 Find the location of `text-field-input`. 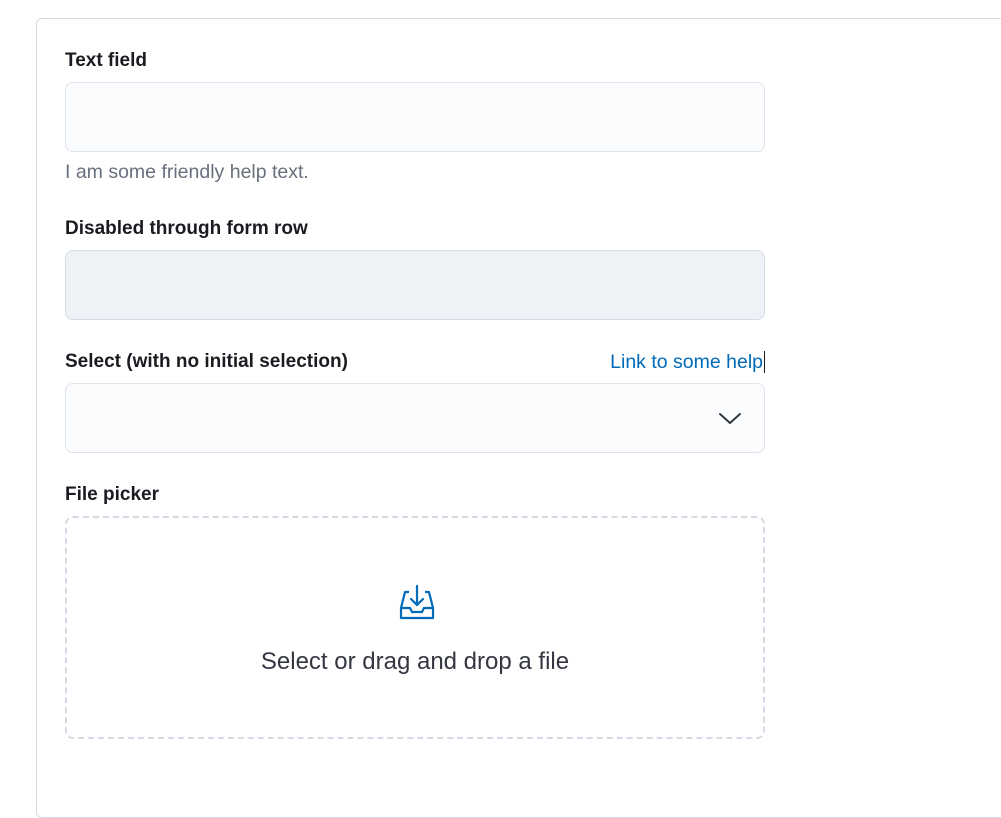

text-field-input is located at coordinates (415, 117).